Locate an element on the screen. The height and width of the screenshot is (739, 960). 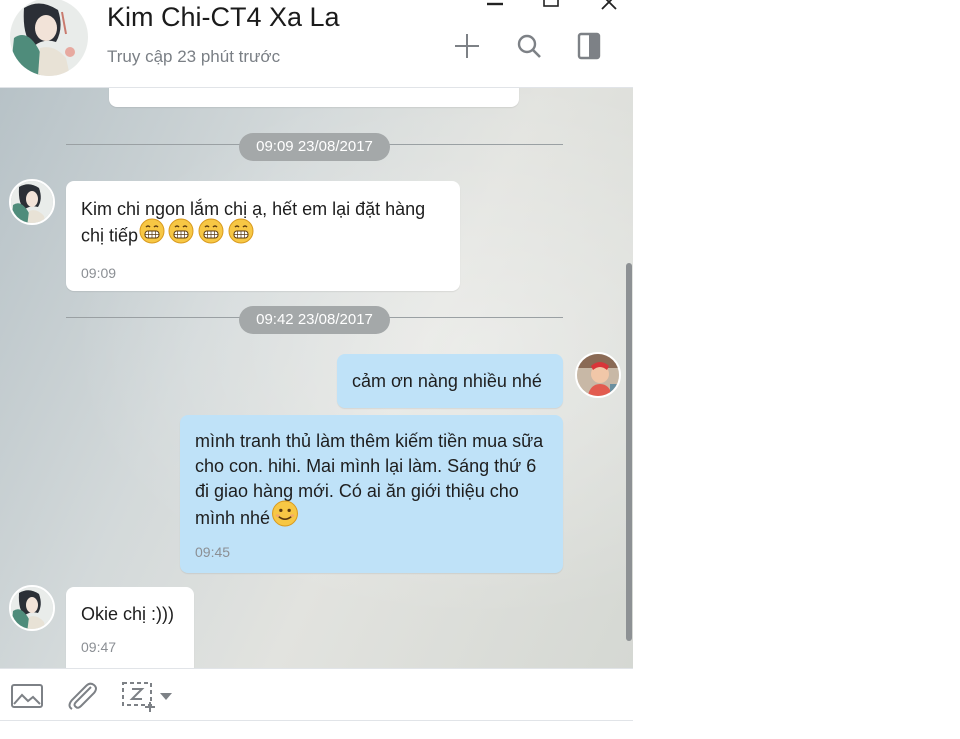
message-time: 09:09 is located at coordinates (99, 273).